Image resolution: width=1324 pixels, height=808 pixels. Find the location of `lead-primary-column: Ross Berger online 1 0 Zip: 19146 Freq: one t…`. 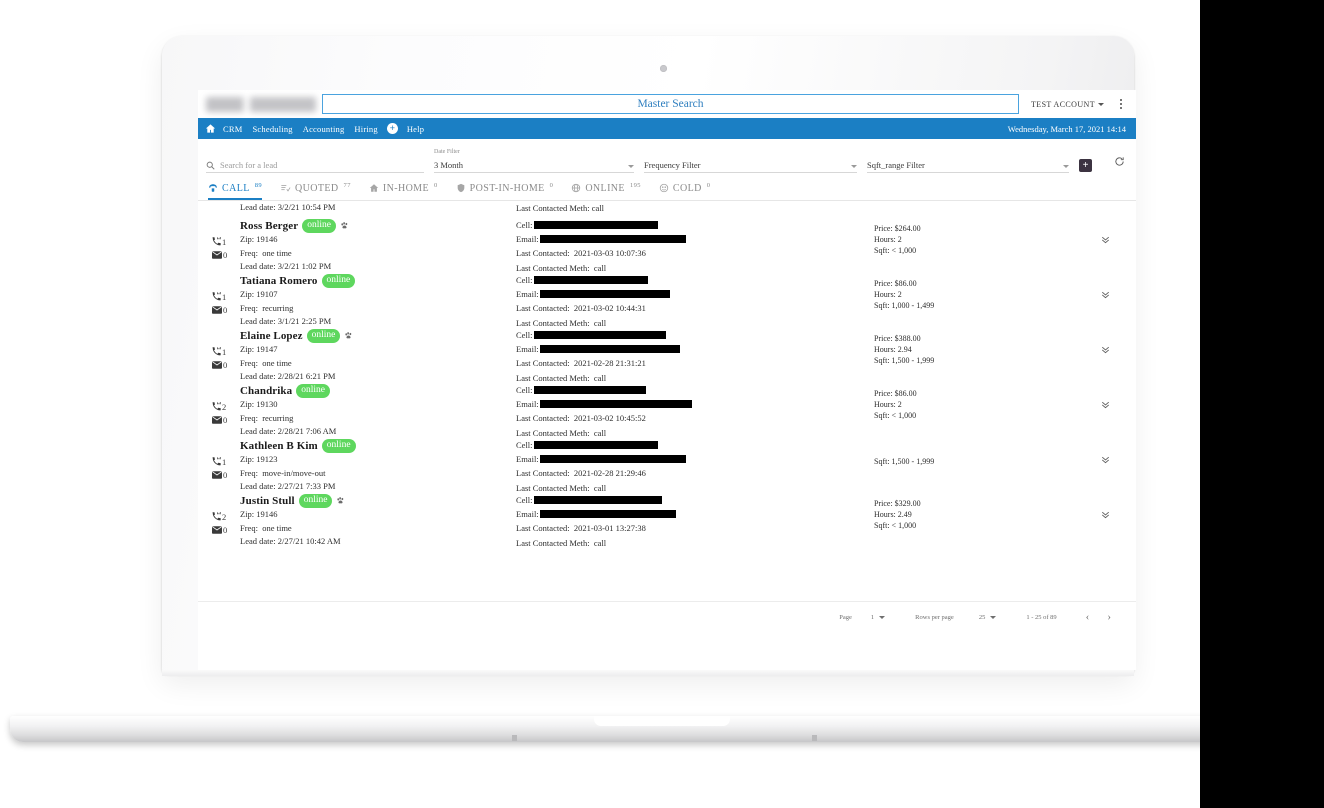

lead-primary-column: Ross Berger online 1 0 Zip: 19146 Freq: one t… is located at coordinates (357, 244).